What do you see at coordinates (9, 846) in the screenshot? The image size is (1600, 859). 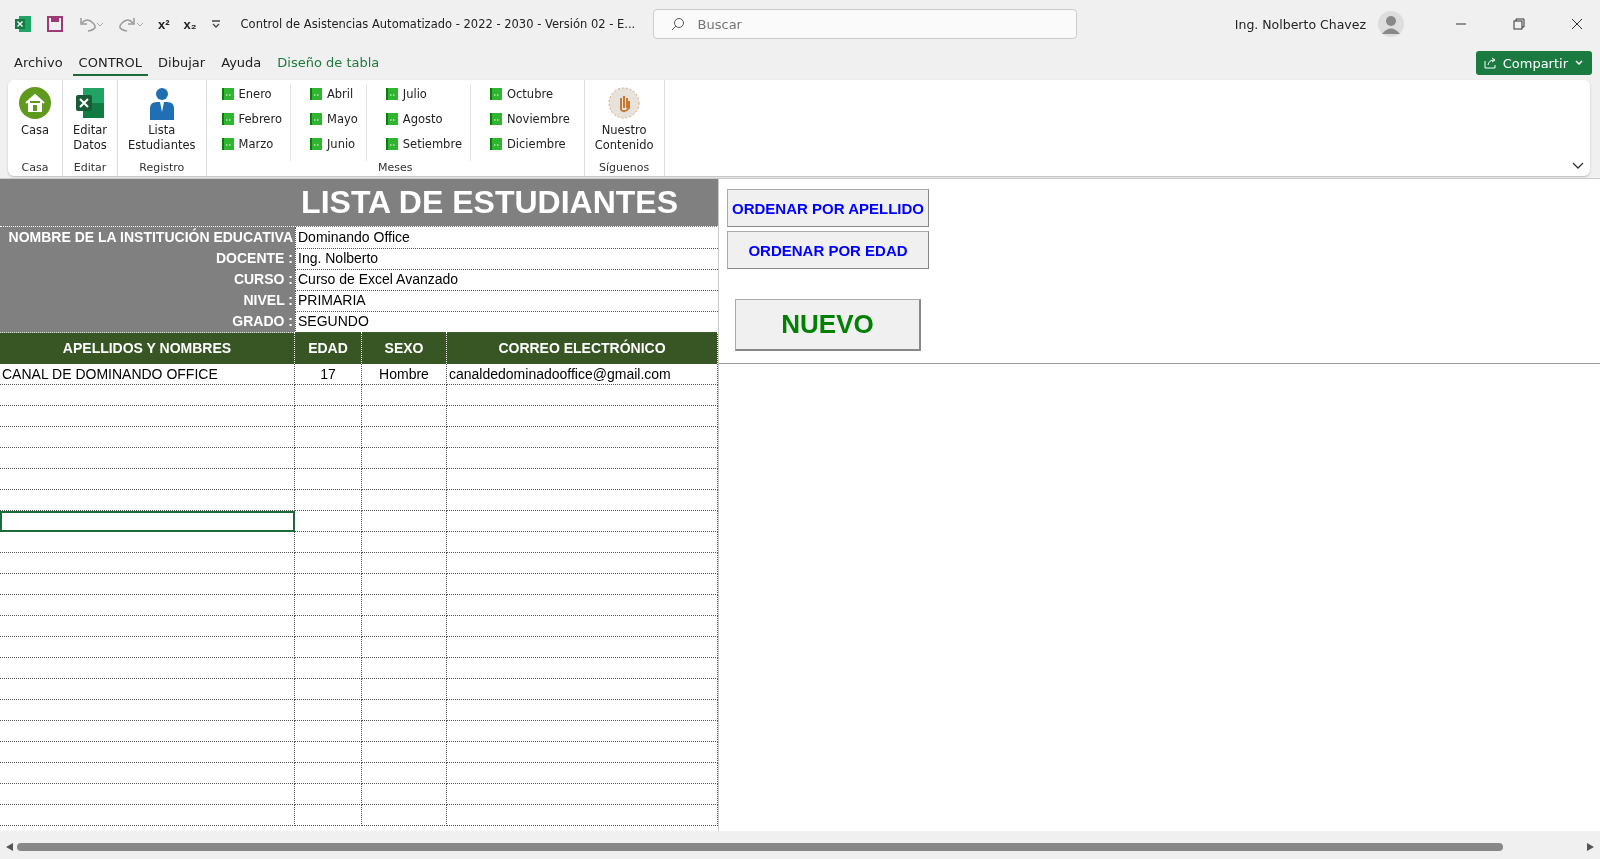 I see `scroll-left-icon` at bounding box center [9, 846].